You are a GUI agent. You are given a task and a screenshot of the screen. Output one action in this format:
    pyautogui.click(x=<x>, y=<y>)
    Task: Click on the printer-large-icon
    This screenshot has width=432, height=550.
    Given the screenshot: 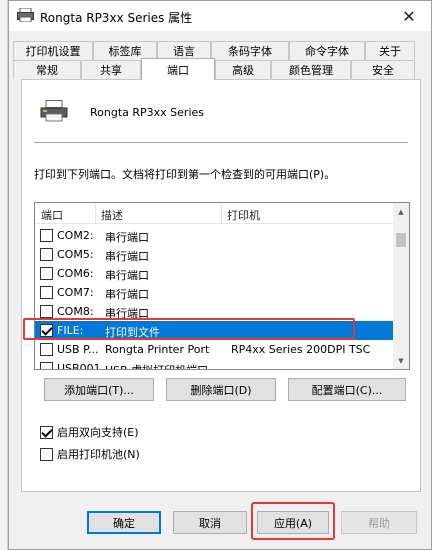 What is the action you would take?
    pyautogui.click(x=54, y=111)
    